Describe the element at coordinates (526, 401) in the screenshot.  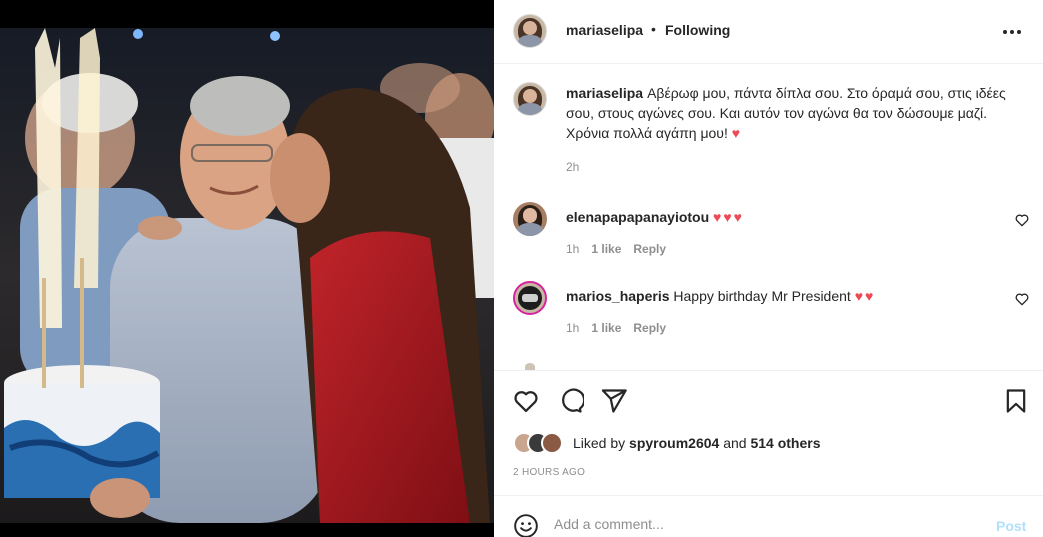
I see `heart-icon` at that location.